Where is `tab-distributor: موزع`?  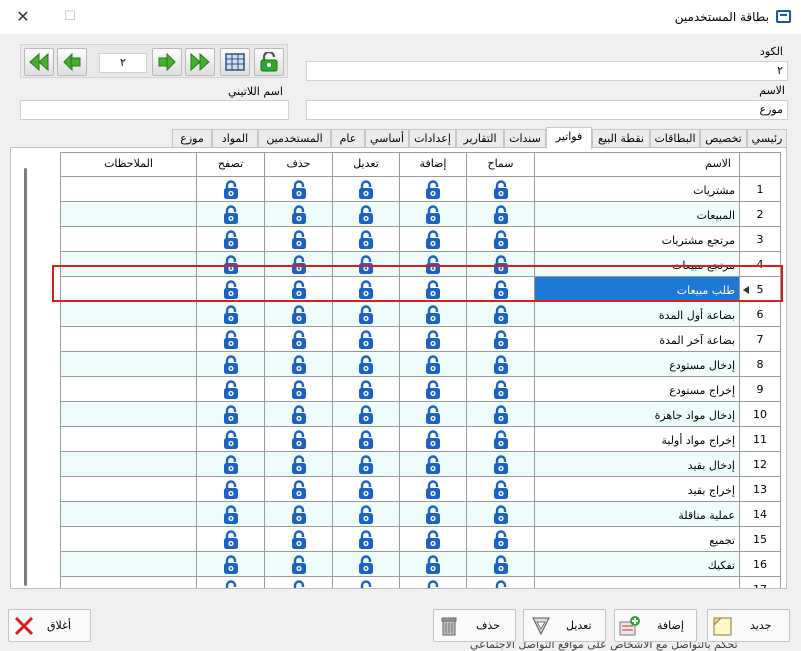
tab-distributor: موزع is located at coordinates (192, 138).